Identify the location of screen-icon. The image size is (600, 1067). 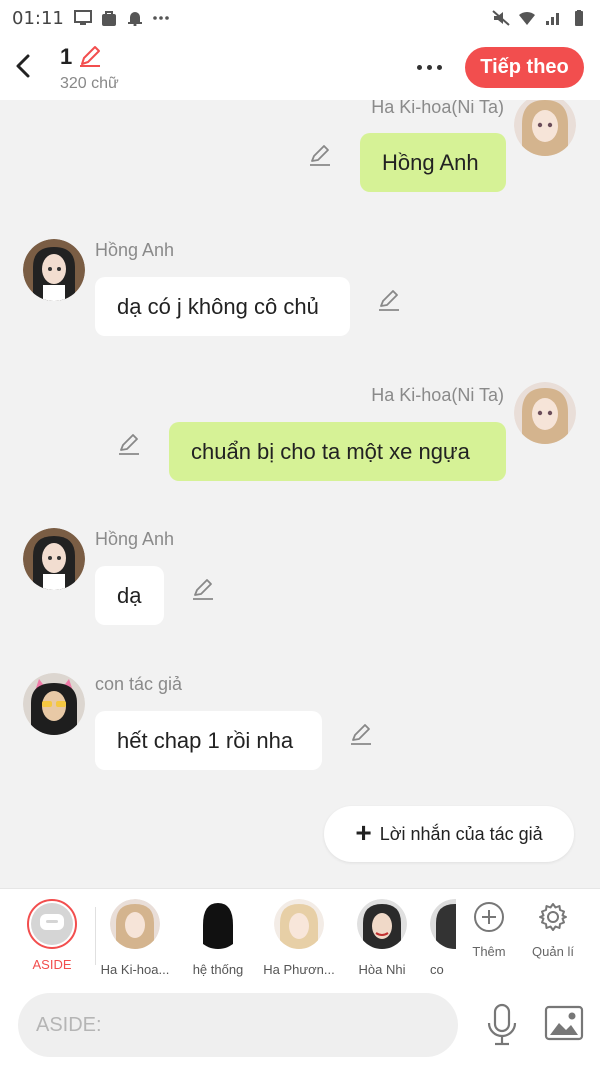
(82, 17).